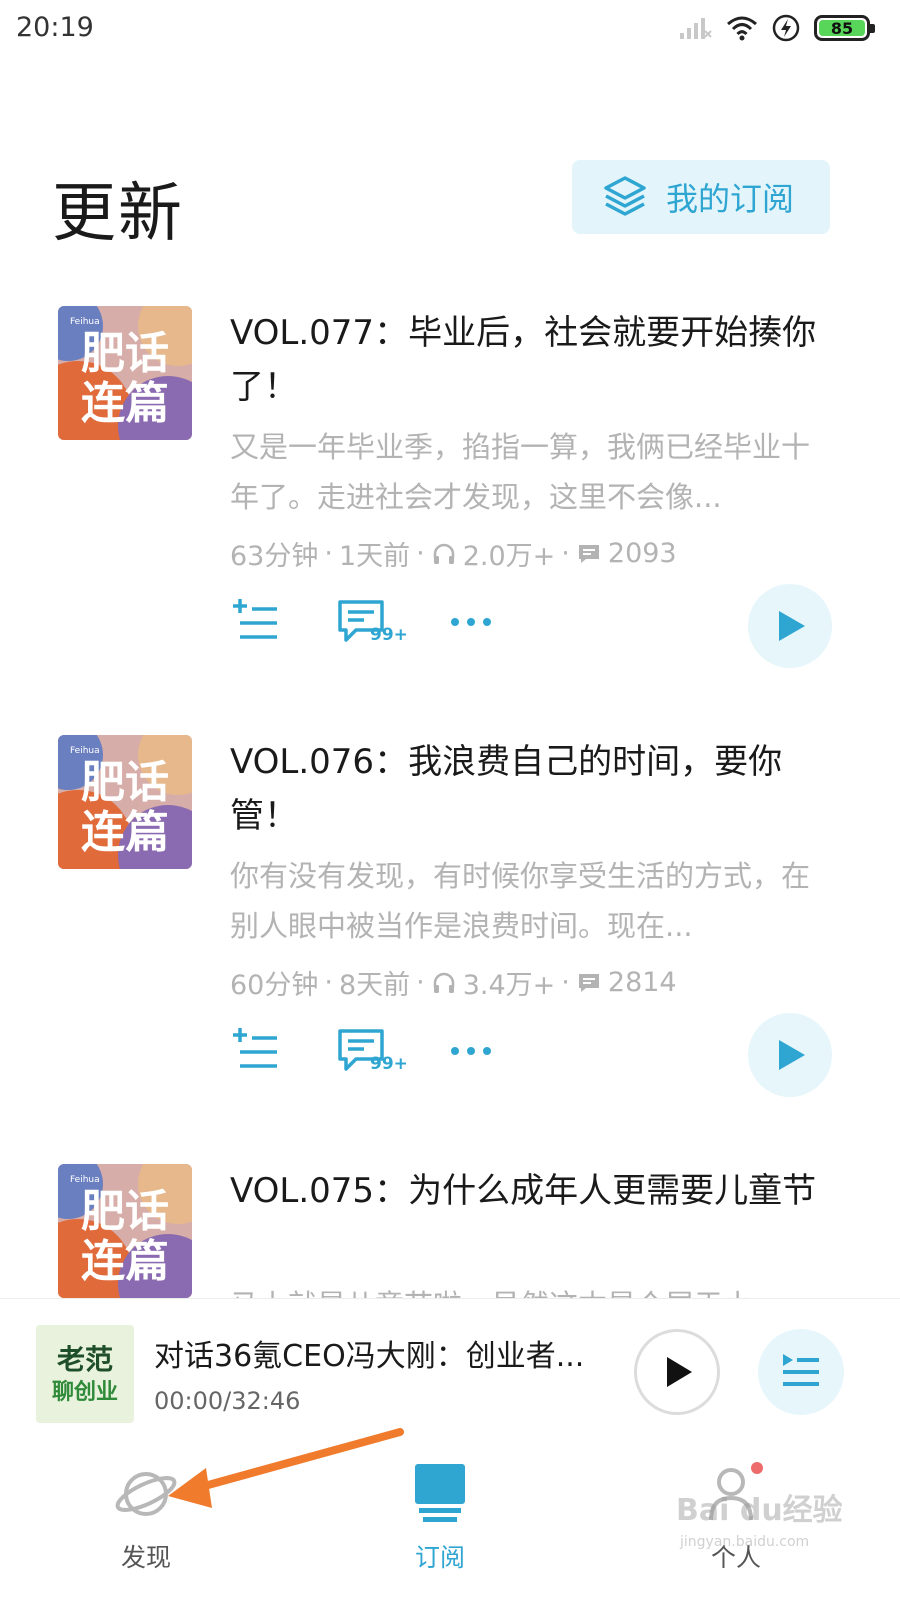  I want to click on annotation-arrow-icon, so click(286, 1468).